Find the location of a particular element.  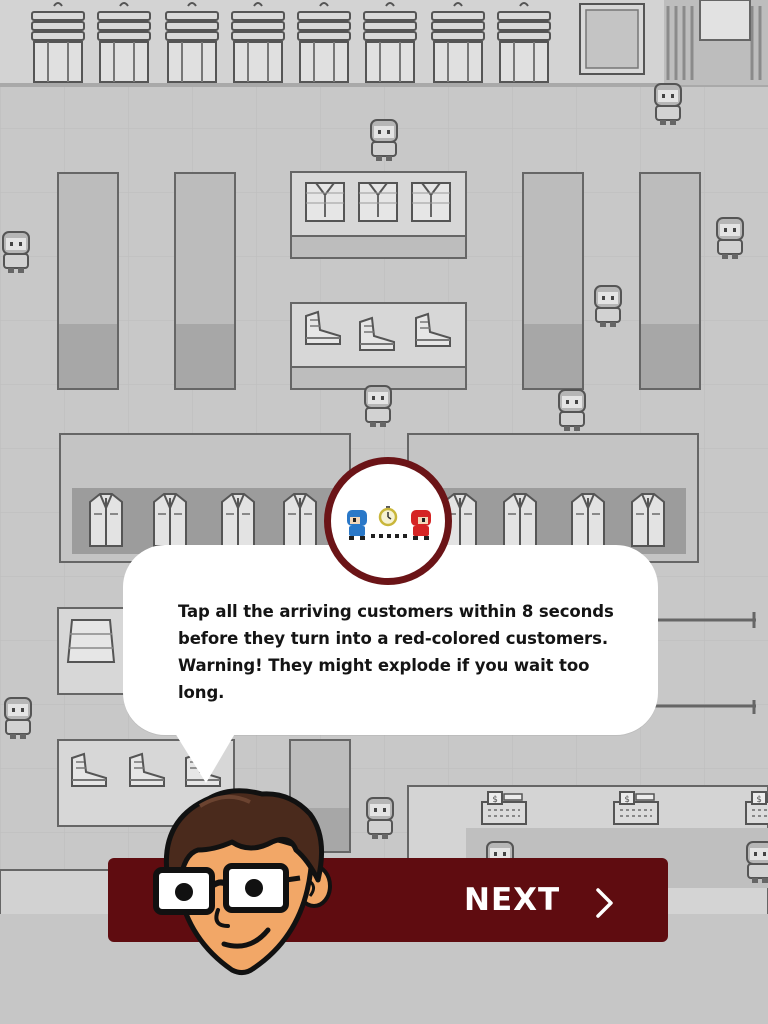

customer-timer-badge is located at coordinates (388, 521).